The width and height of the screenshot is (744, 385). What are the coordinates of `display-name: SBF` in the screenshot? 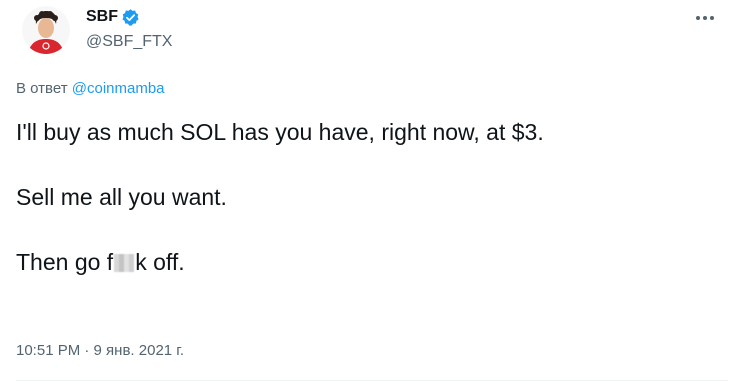 It's located at (102, 17).